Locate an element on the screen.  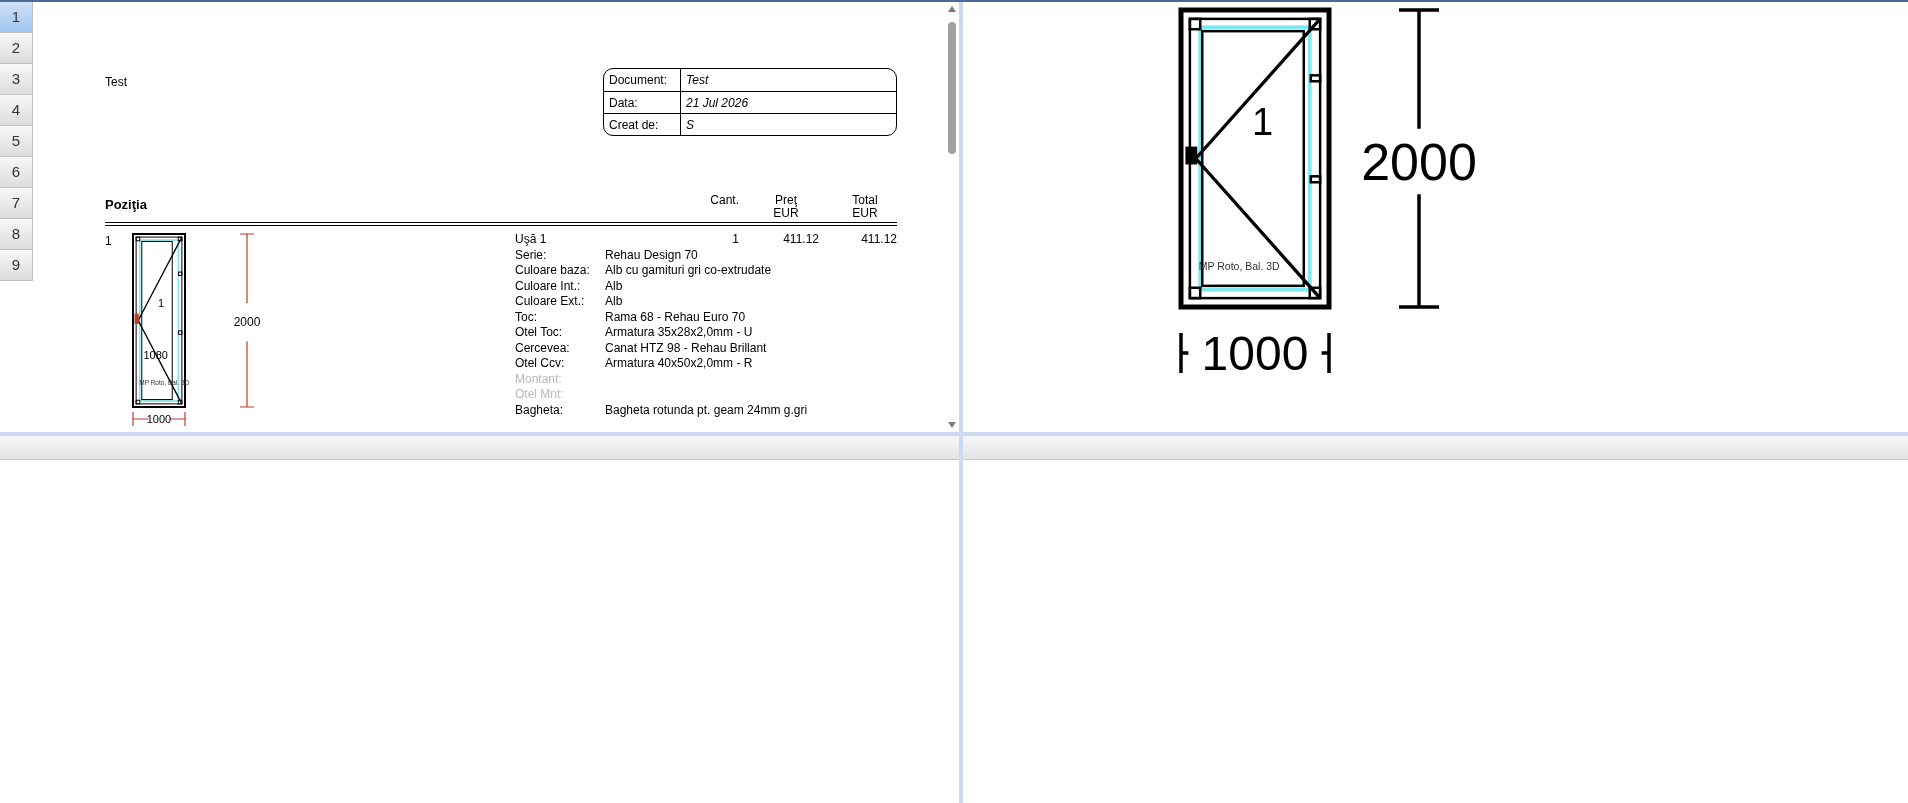
page-tab: 7 is located at coordinates (16, 203).